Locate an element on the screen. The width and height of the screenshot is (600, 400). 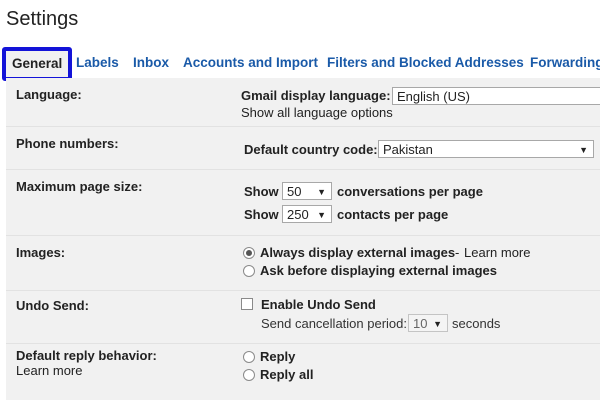
reply-radio is located at coordinates (249, 357).